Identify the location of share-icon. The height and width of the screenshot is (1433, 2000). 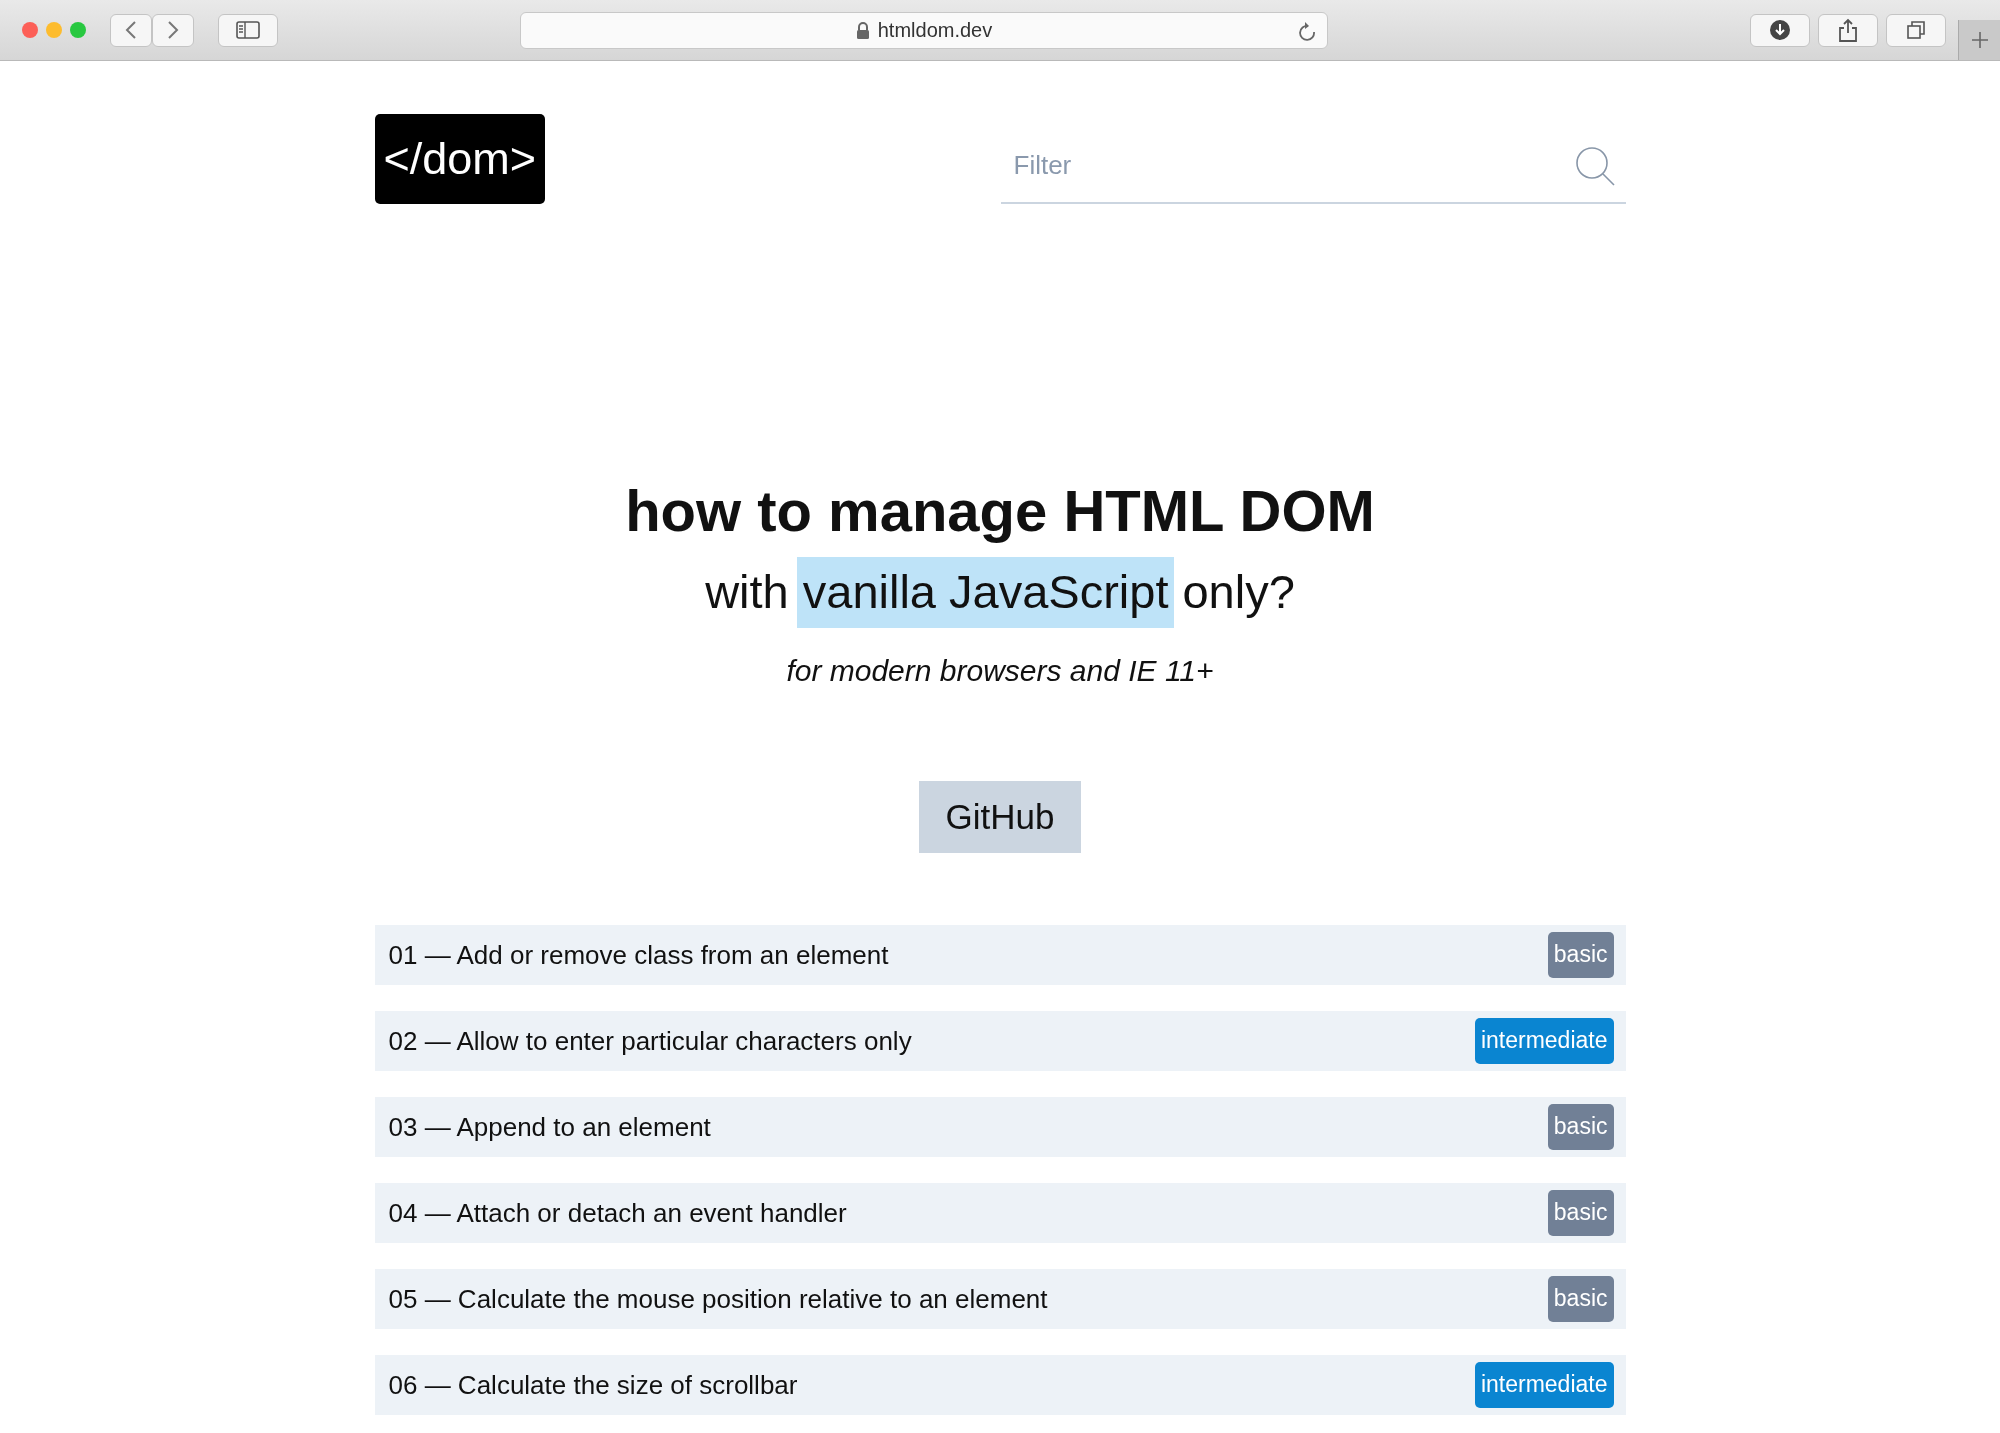
(1848, 30).